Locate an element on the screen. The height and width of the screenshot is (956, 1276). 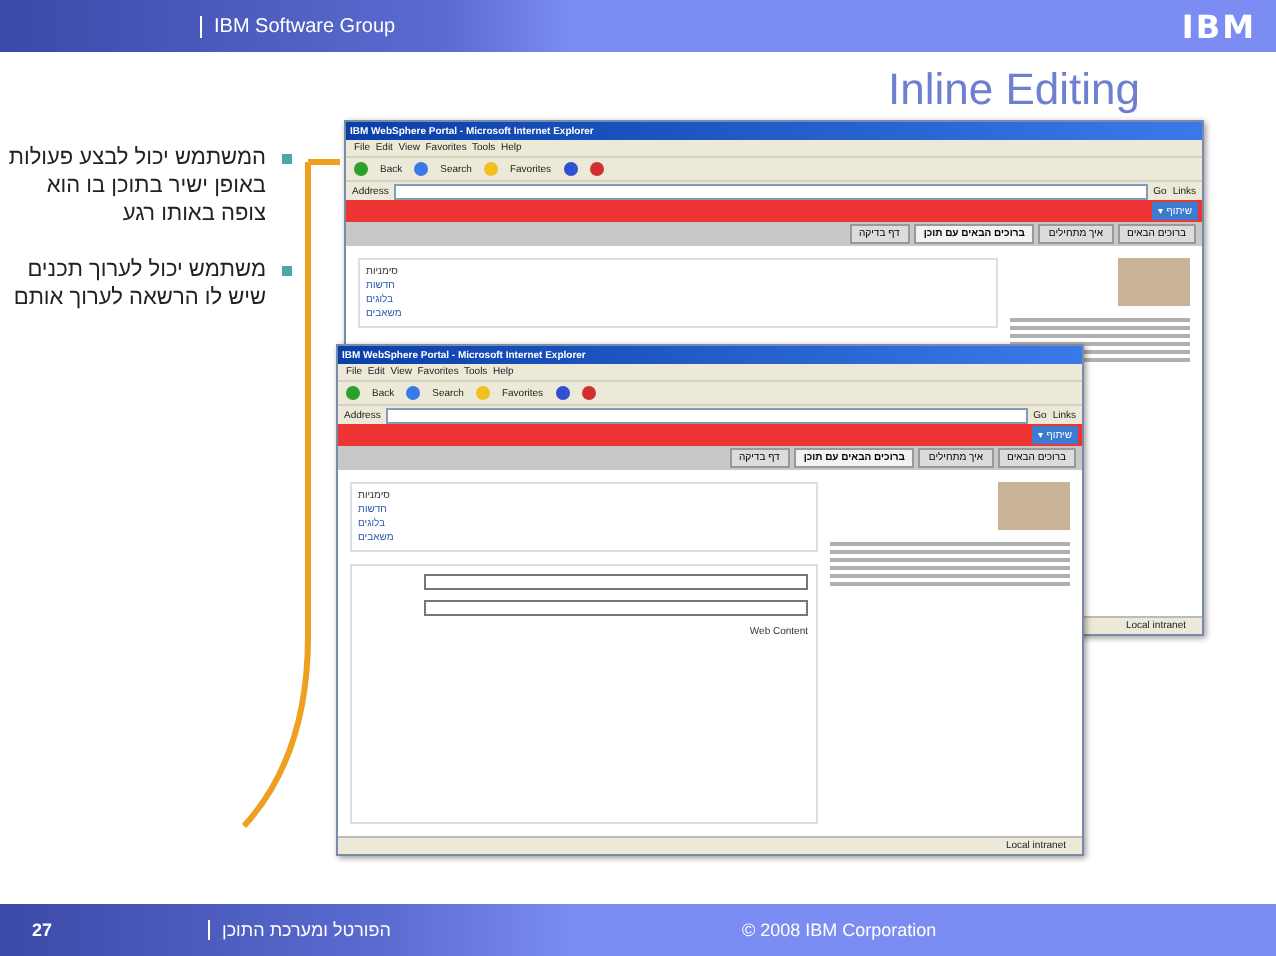
section-name: הפורטל ומערכת התוכן is located at coordinates (475, 930).